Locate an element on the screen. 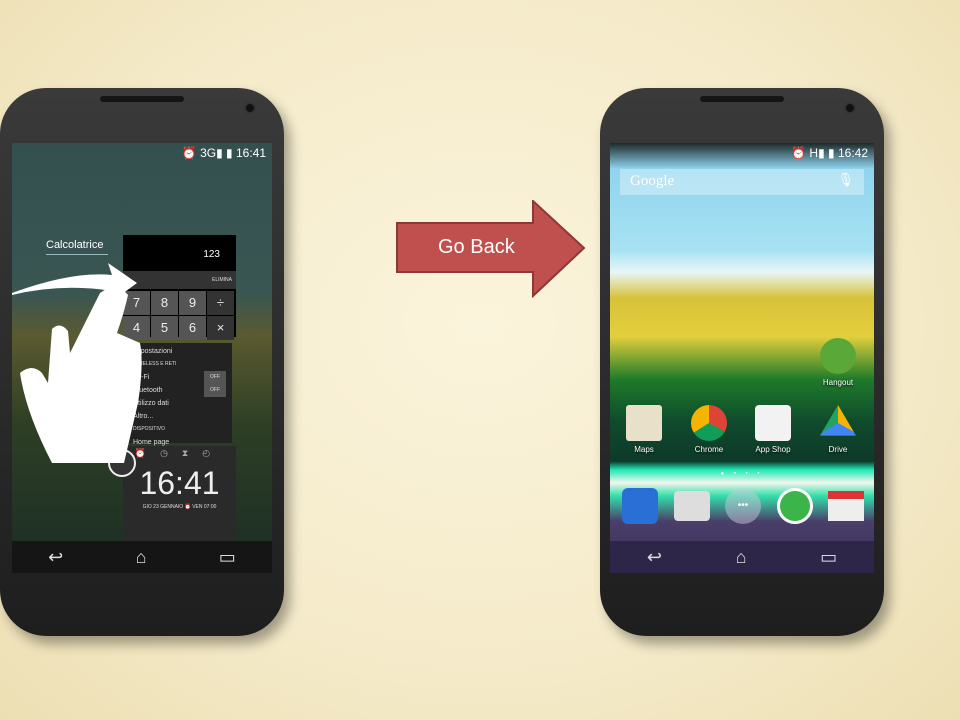  key: 5 is located at coordinates (164, 328).